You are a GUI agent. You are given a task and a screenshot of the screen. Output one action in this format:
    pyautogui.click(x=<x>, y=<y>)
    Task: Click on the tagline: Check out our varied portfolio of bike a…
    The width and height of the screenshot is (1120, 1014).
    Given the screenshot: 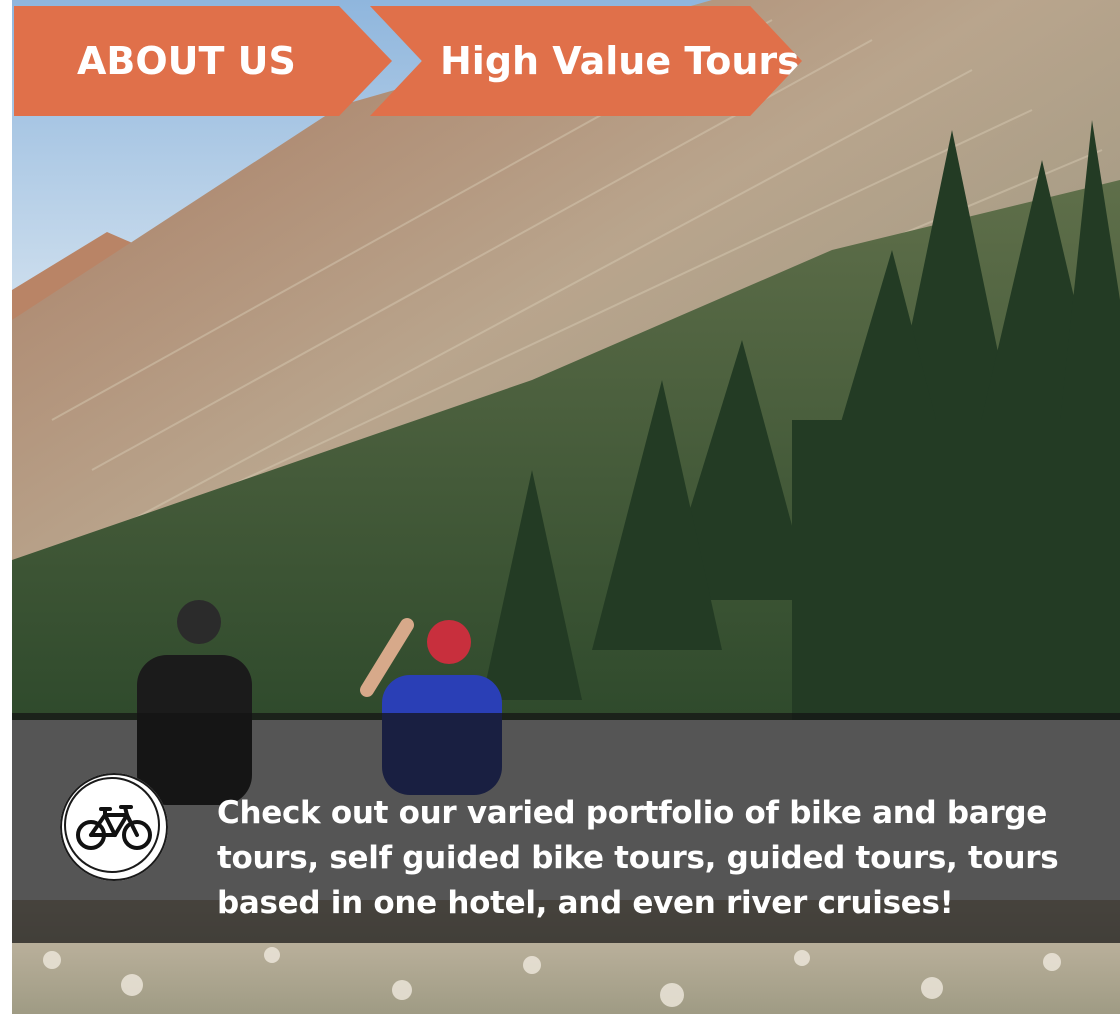 What is the action you would take?
    pyautogui.click(x=638, y=858)
    